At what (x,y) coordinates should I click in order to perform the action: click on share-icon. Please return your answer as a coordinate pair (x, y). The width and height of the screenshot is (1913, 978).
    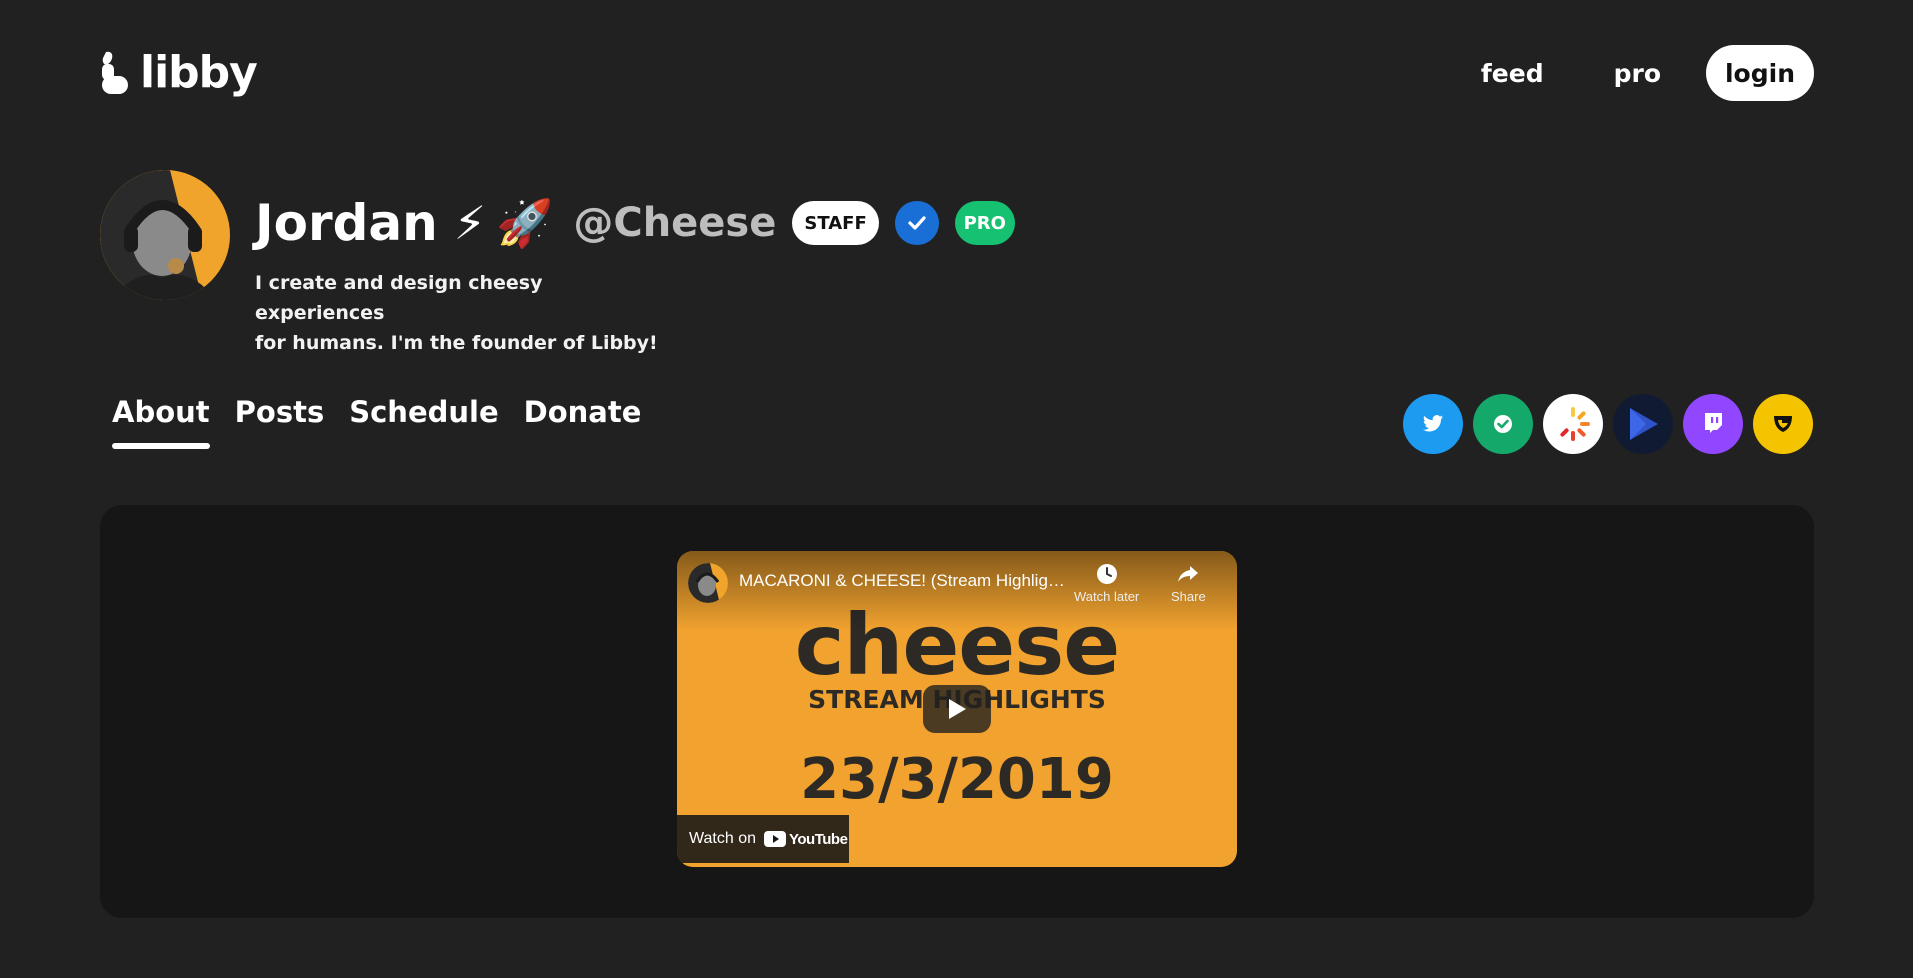
    Looking at the image, I should click on (1188, 574).